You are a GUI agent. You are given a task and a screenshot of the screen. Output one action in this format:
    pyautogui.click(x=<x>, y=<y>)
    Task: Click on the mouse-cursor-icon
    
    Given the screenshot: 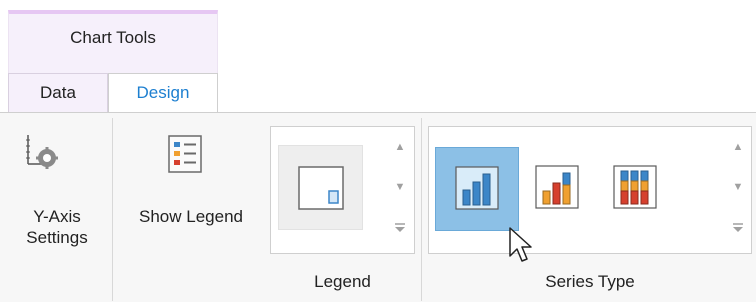 What is the action you would take?
    pyautogui.click(x=521, y=246)
    